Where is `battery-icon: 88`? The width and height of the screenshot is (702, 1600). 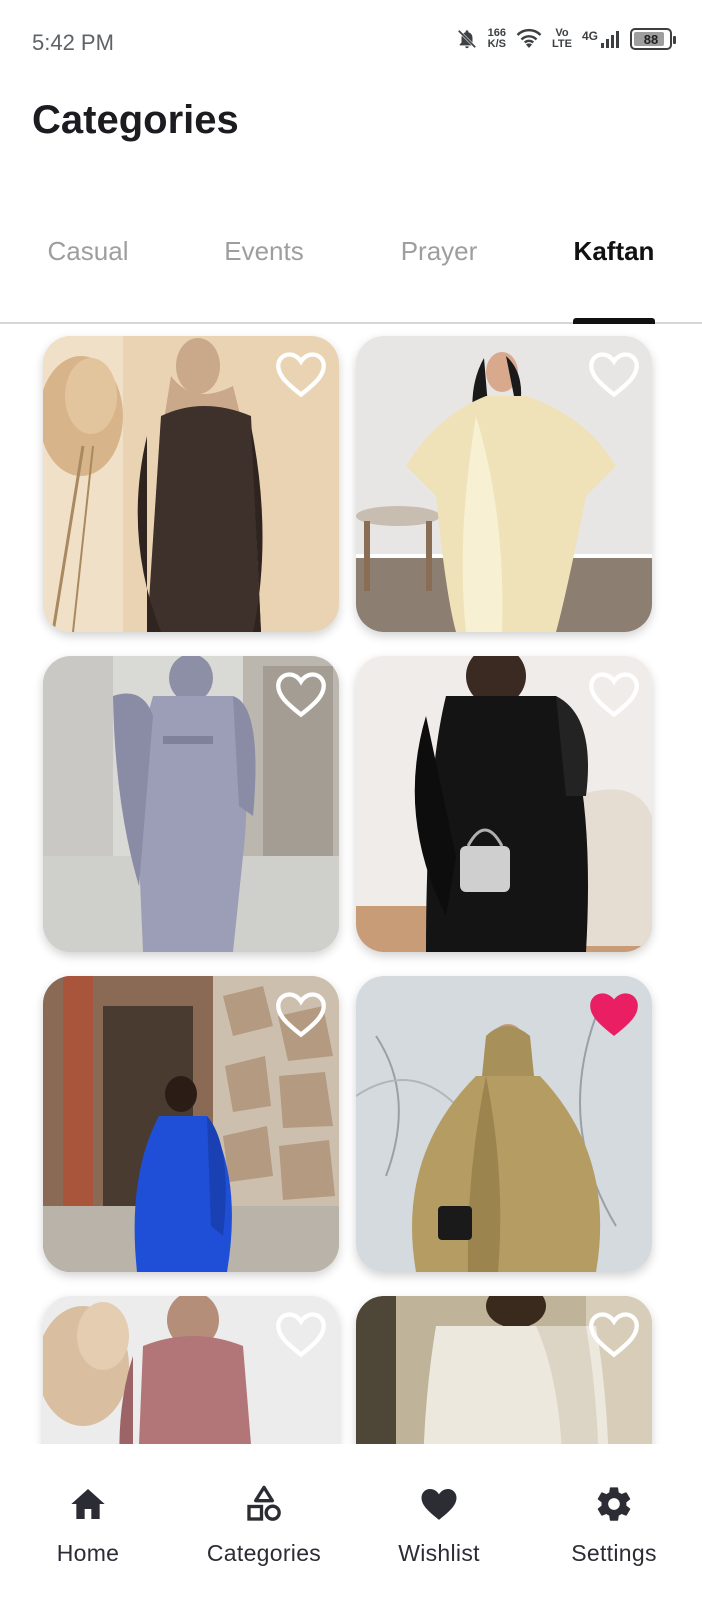
battery-icon: 88 is located at coordinates (653, 39).